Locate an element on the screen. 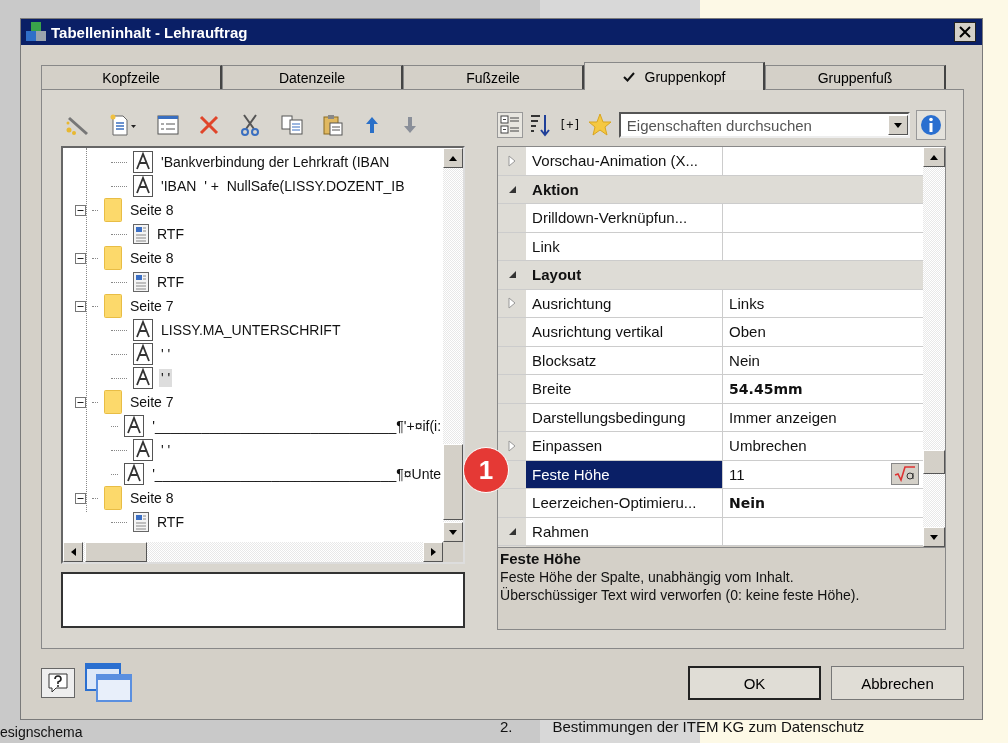 The image size is (1008, 743). scroll-left-button is located at coordinates (73, 552).